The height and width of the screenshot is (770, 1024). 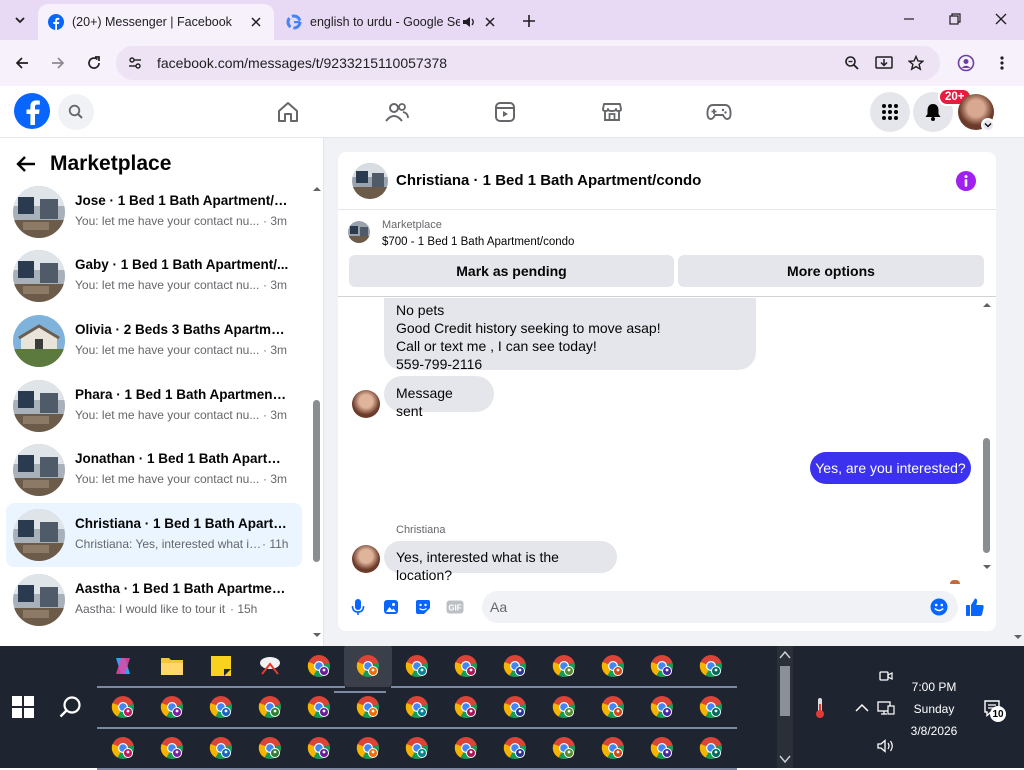 I want to click on install-app-icon, so click(x=884, y=63).